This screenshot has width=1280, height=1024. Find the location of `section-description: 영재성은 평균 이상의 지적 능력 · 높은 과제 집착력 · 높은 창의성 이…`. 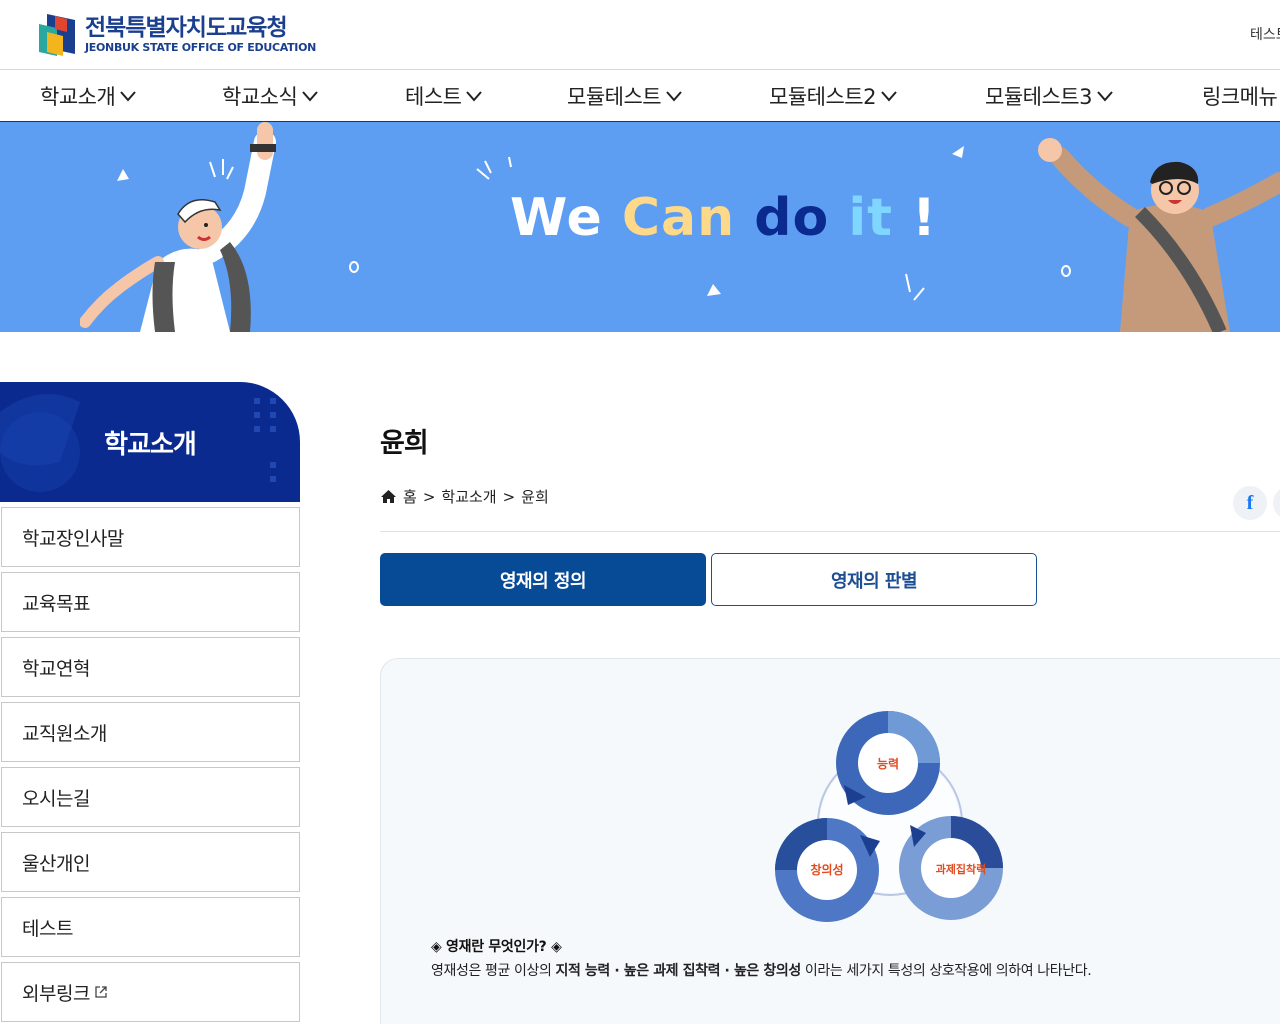

section-description: 영재성은 평균 이상의 지적 능력 · 높은 과제 집착력 · 높은 창의성 이… is located at coordinates (761, 970).